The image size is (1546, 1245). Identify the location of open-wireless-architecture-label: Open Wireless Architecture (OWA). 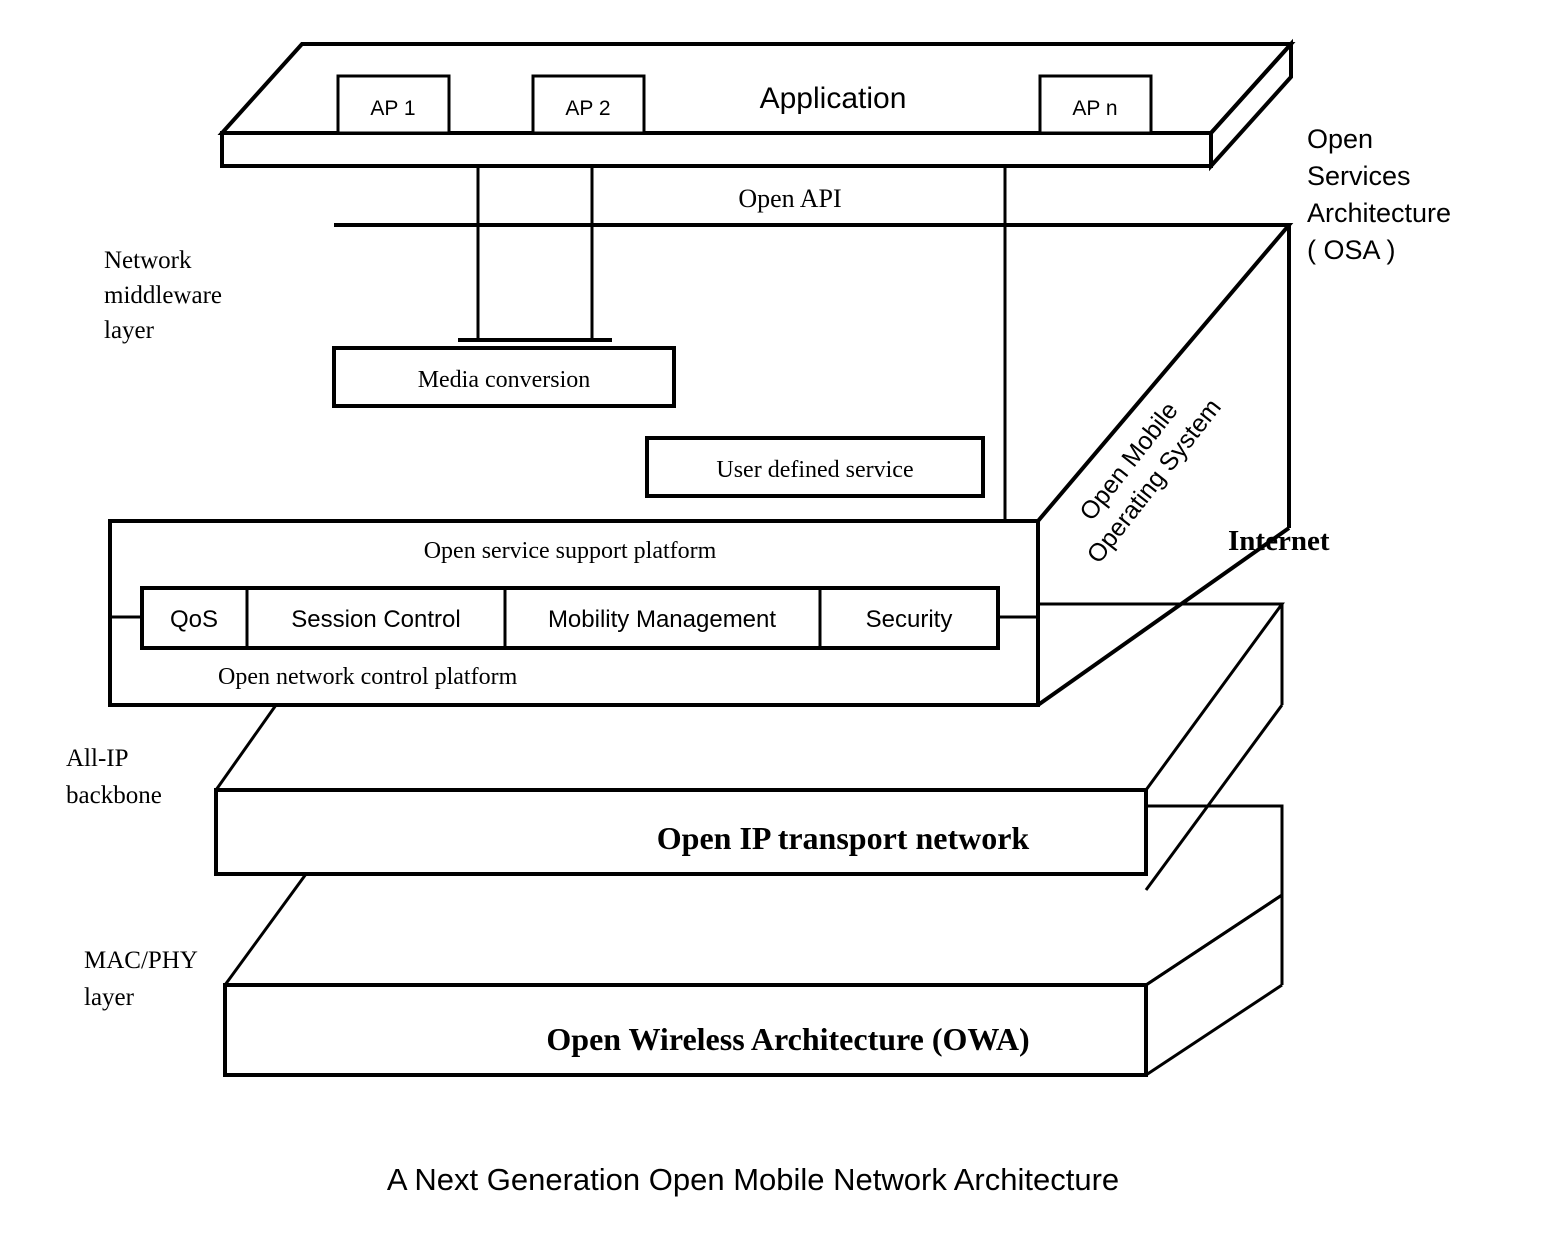
(787, 1039).